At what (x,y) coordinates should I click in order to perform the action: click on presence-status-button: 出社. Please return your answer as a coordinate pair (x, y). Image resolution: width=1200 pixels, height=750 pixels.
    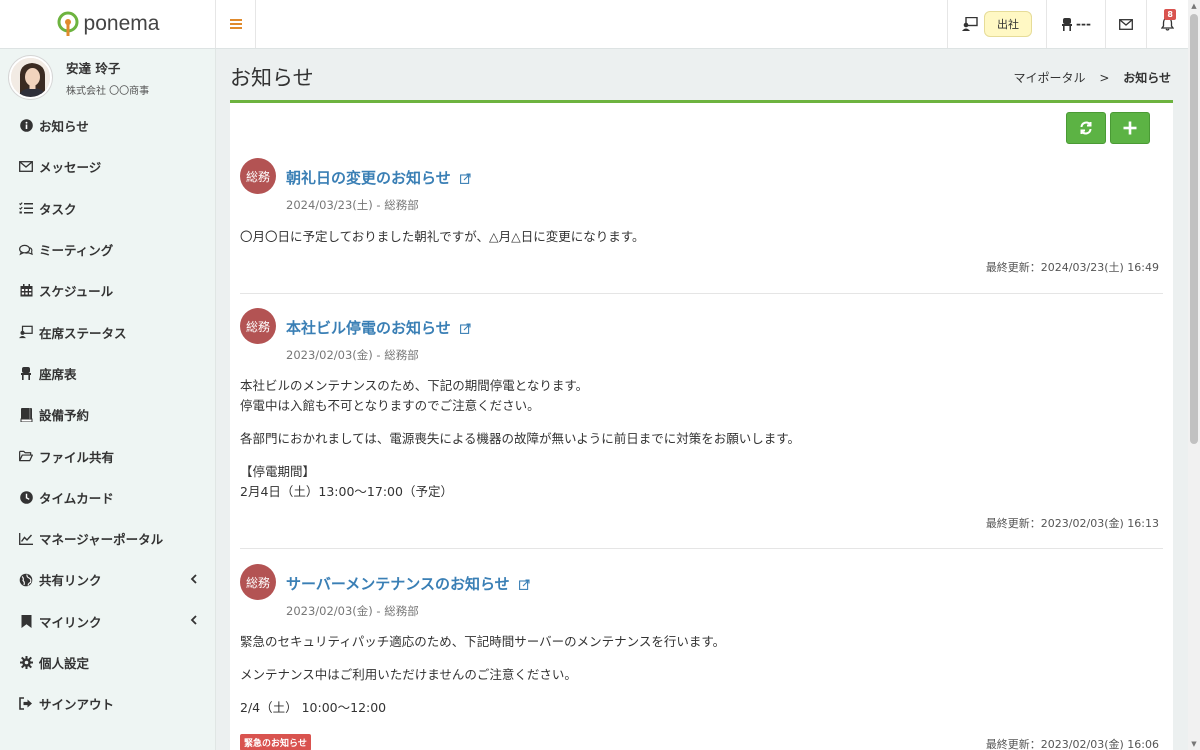
    Looking at the image, I should click on (996, 24).